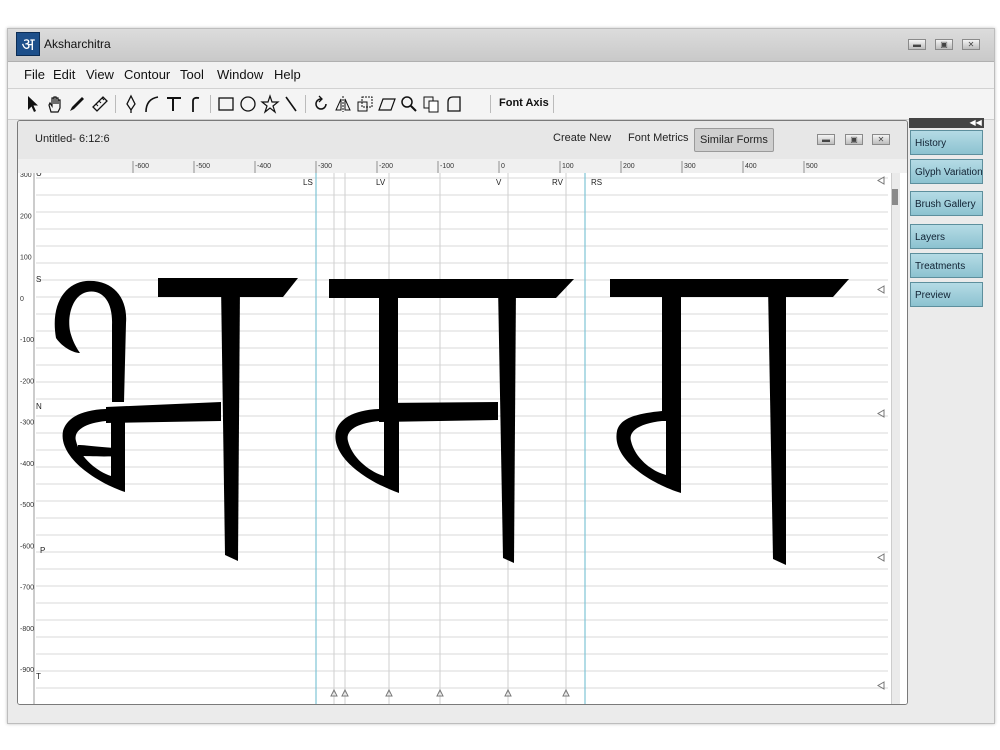 This screenshot has width=1000, height=750. Describe the element at coordinates (734, 140) in the screenshot. I see `similar-forms-button: Similar Forms` at that location.